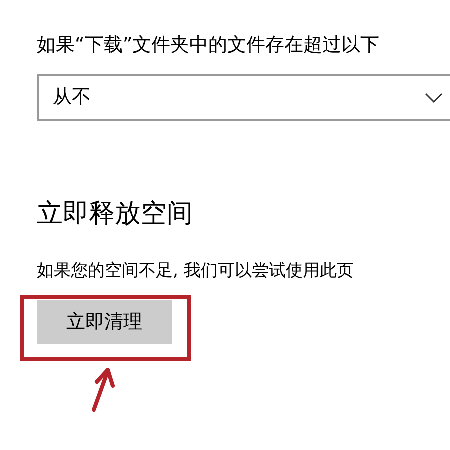  Describe the element at coordinates (195, 271) in the screenshot. I see `description-text: 如果您的空间不足, 我们可以尝试使用此页` at that location.